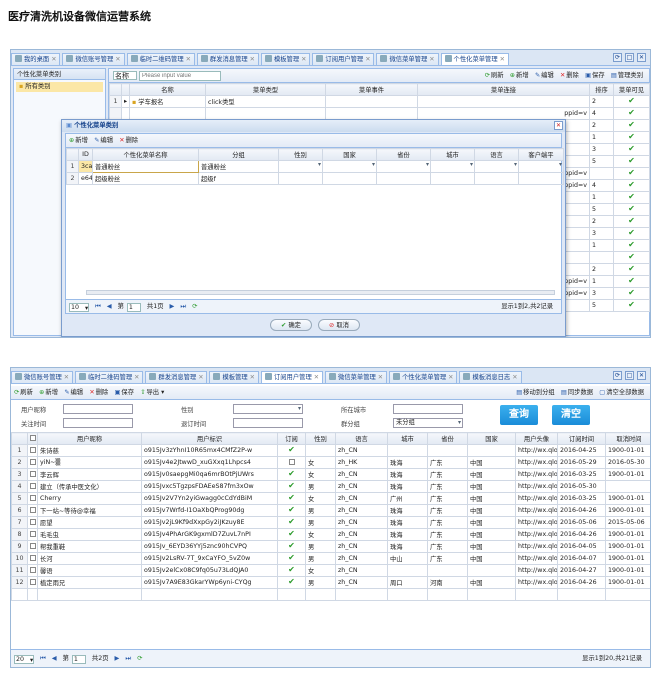  I want to click on table-row: 1 ▸ ▪ 学车报名 click类型 2 ✔, so click(379, 101).